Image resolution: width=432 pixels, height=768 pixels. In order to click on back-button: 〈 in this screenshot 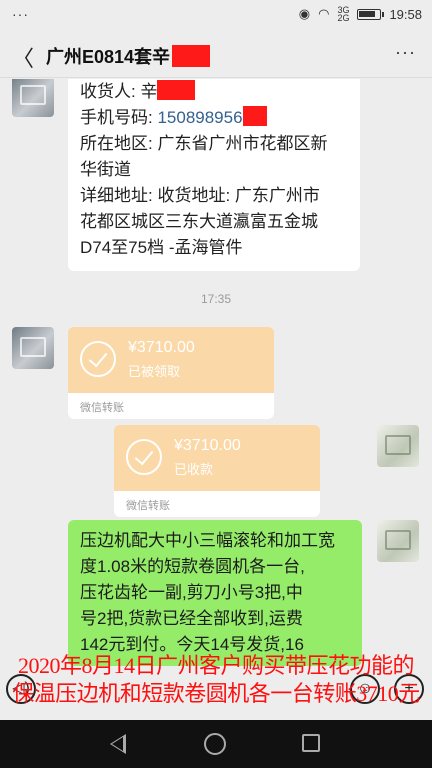, I will do `click(23, 57)`.